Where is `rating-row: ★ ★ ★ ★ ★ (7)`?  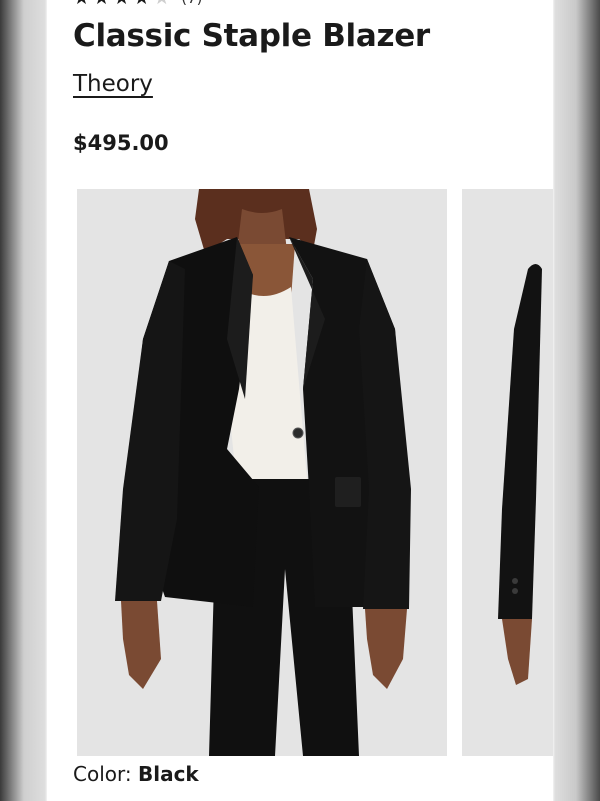 rating-row: ★ ★ ★ ★ ★ (7) is located at coordinates (137, 4).